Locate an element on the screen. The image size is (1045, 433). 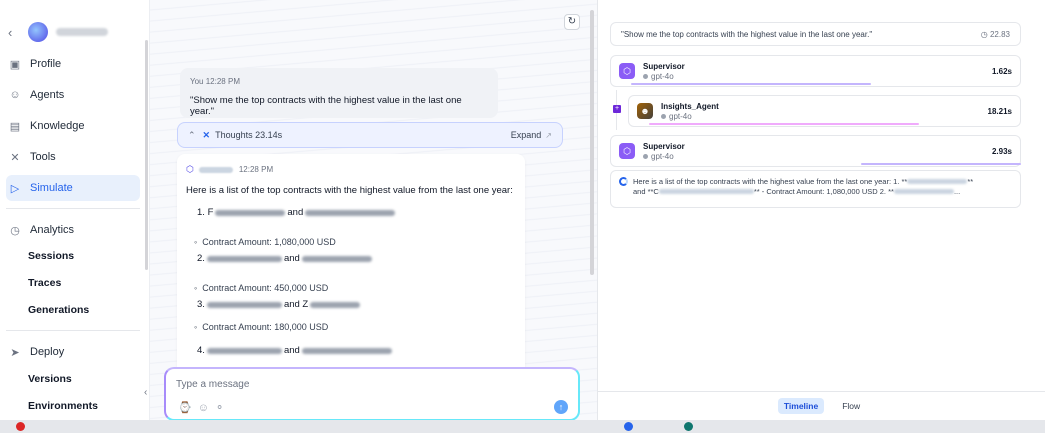
thoughts-bar: ⌃ ✕ Thoughts 23.14s Expand ↗ is located at coordinates (370, 135).